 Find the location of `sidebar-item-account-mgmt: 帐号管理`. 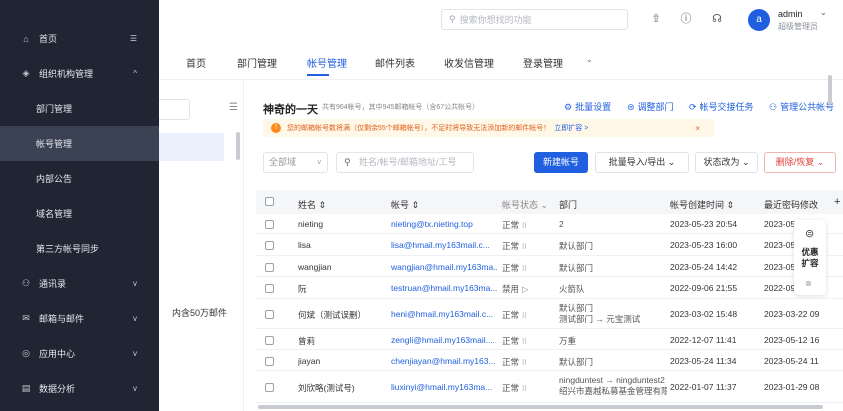

sidebar-item-account-mgmt: 帐号管理 is located at coordinates (79, 143).